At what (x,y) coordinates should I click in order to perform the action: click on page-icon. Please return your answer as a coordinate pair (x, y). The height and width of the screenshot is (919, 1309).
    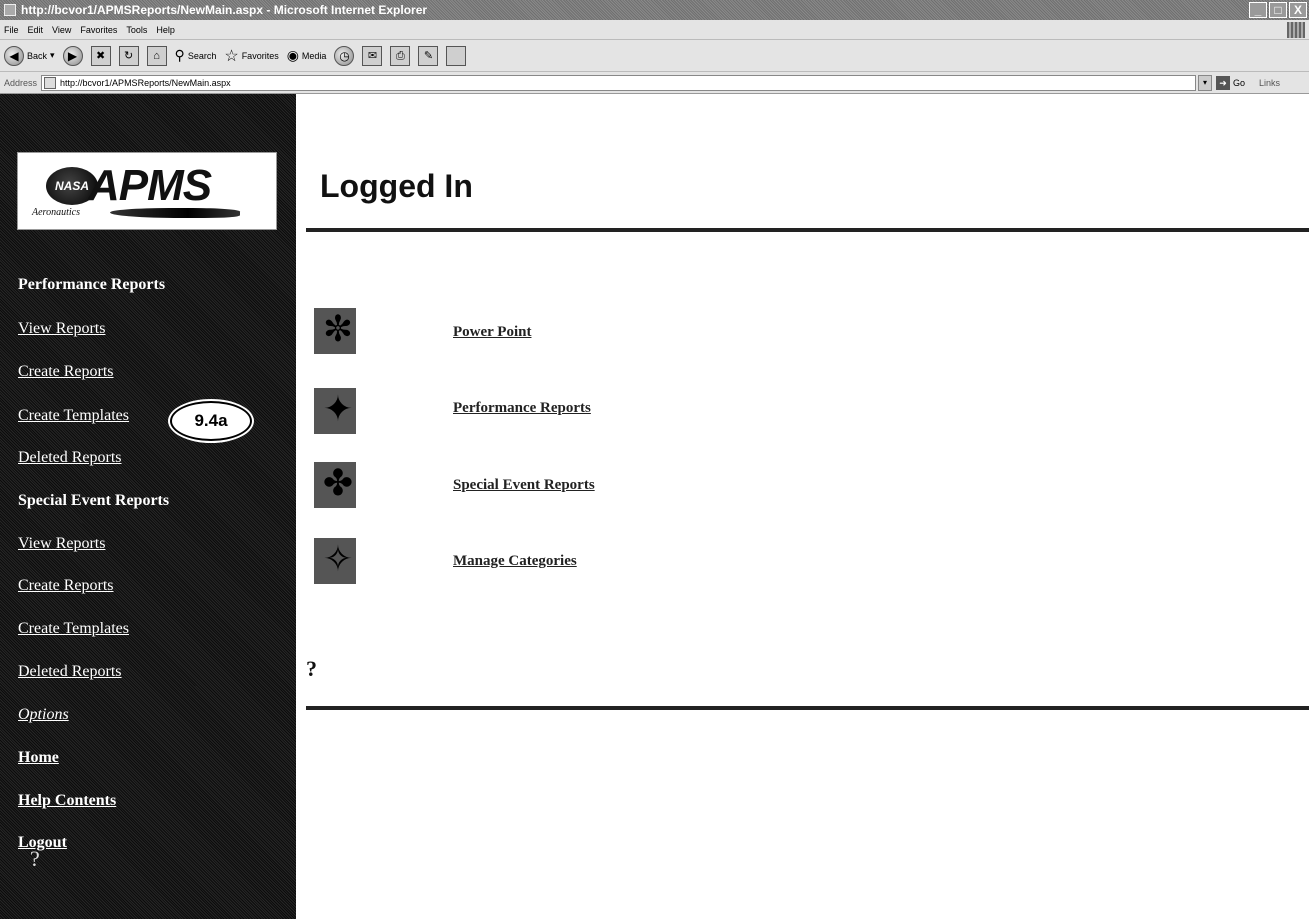
    Looking at the image, I should click on (50, 82).